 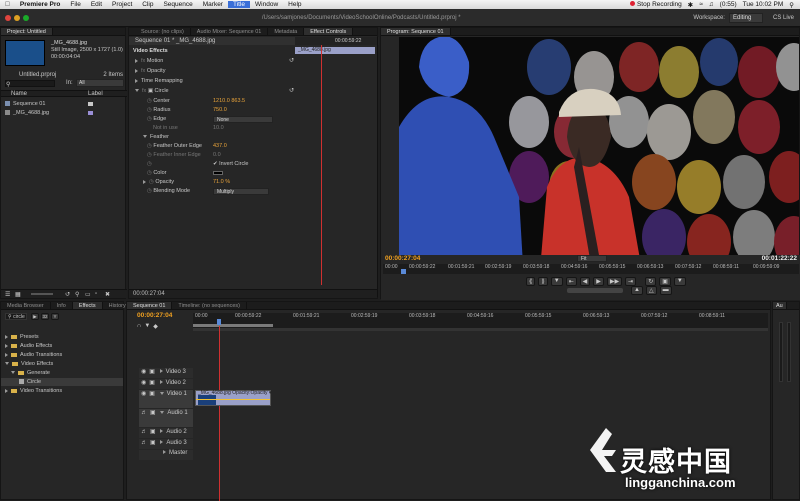 I want to click on track-header-video-1: ◉ ▣ Video 1, so click(x=166, y=399).